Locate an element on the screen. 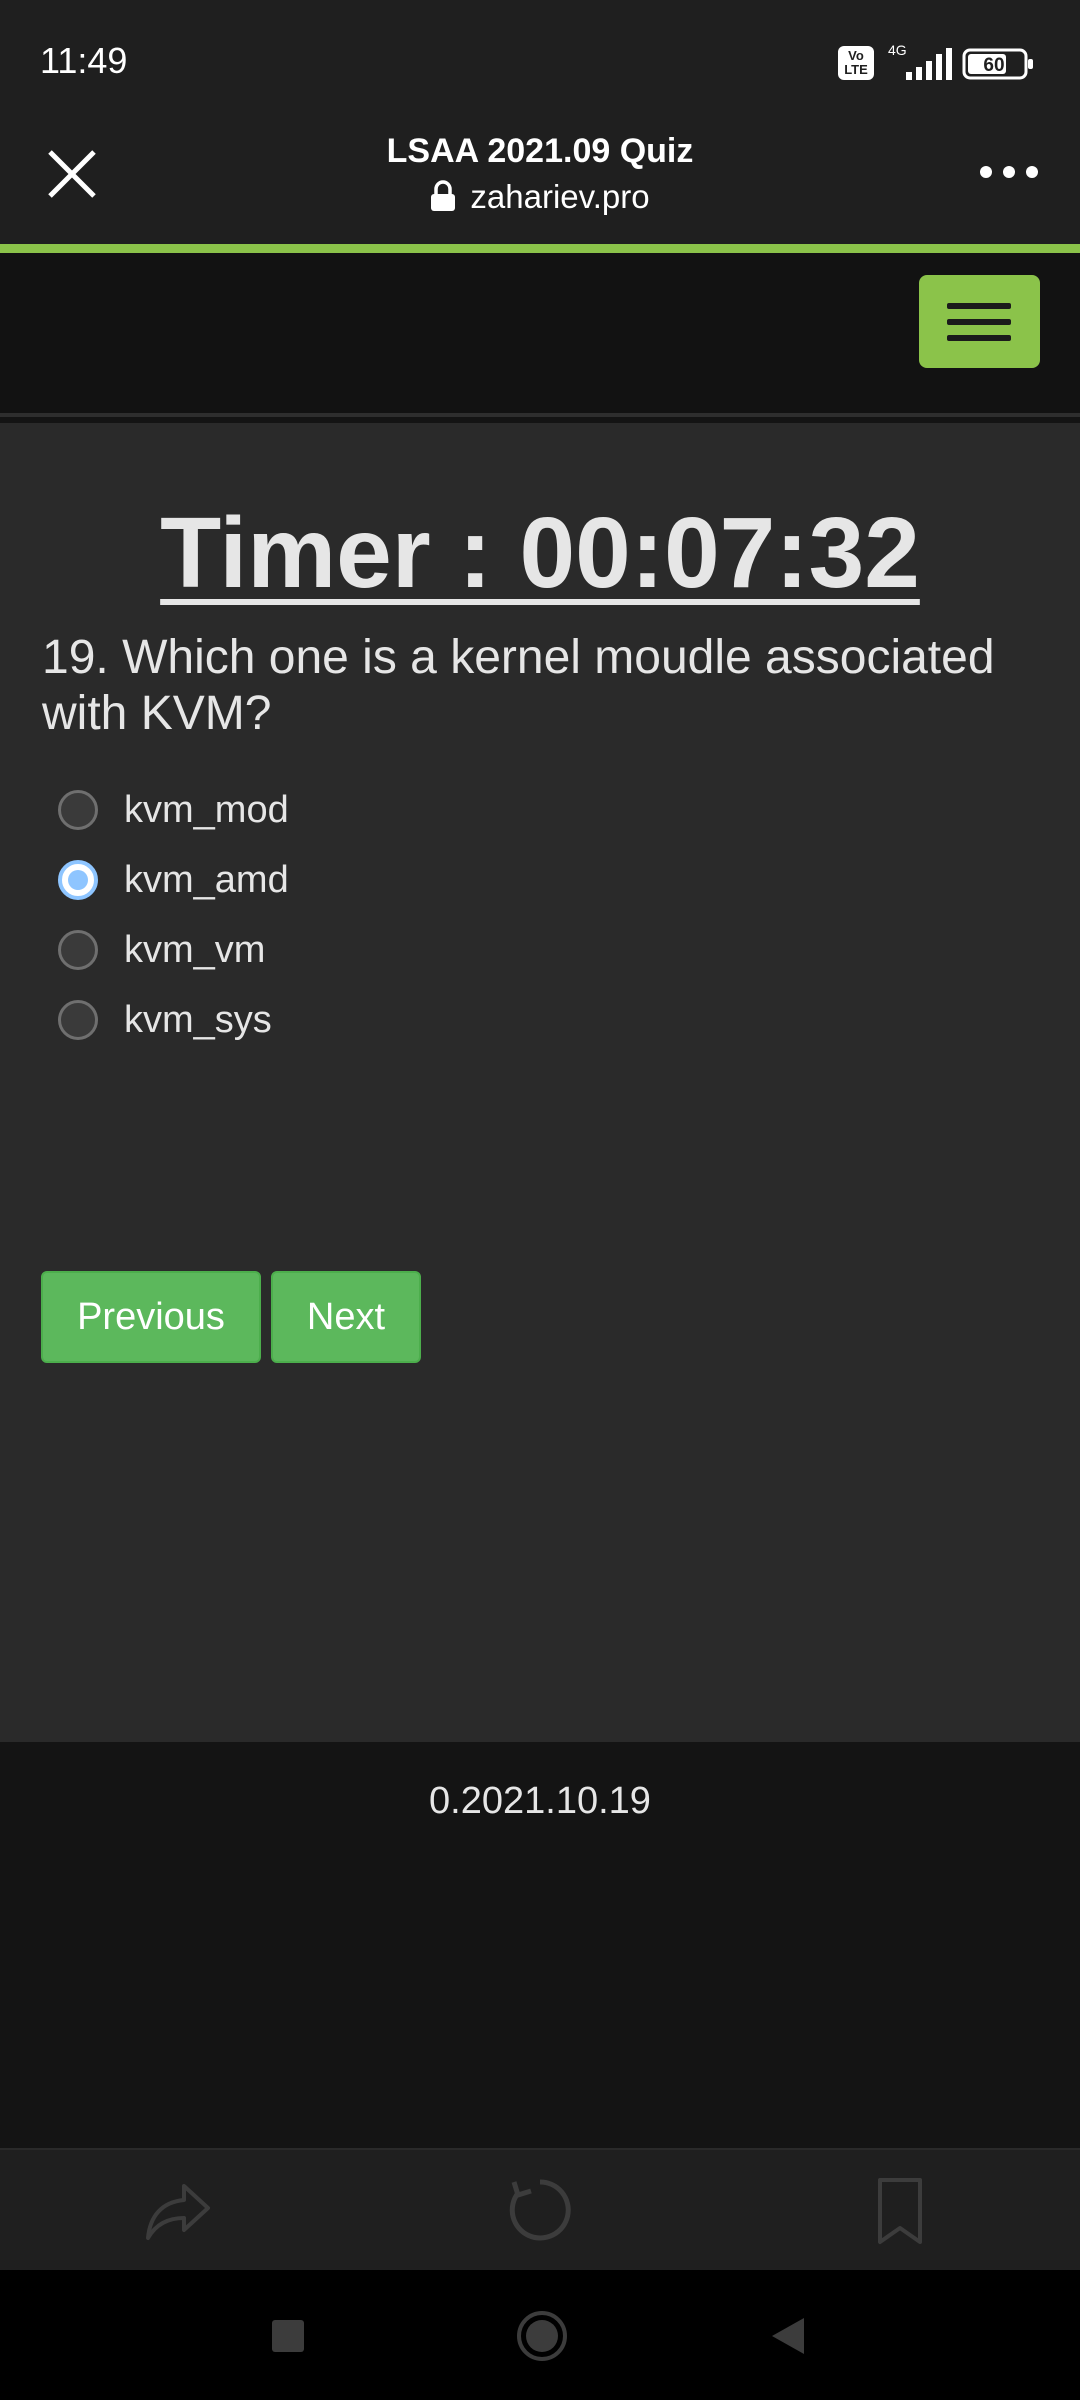 Image resolution: width=1080 pixels, height=2400 pixels. share-icon is located at coordinates (178, 2210).